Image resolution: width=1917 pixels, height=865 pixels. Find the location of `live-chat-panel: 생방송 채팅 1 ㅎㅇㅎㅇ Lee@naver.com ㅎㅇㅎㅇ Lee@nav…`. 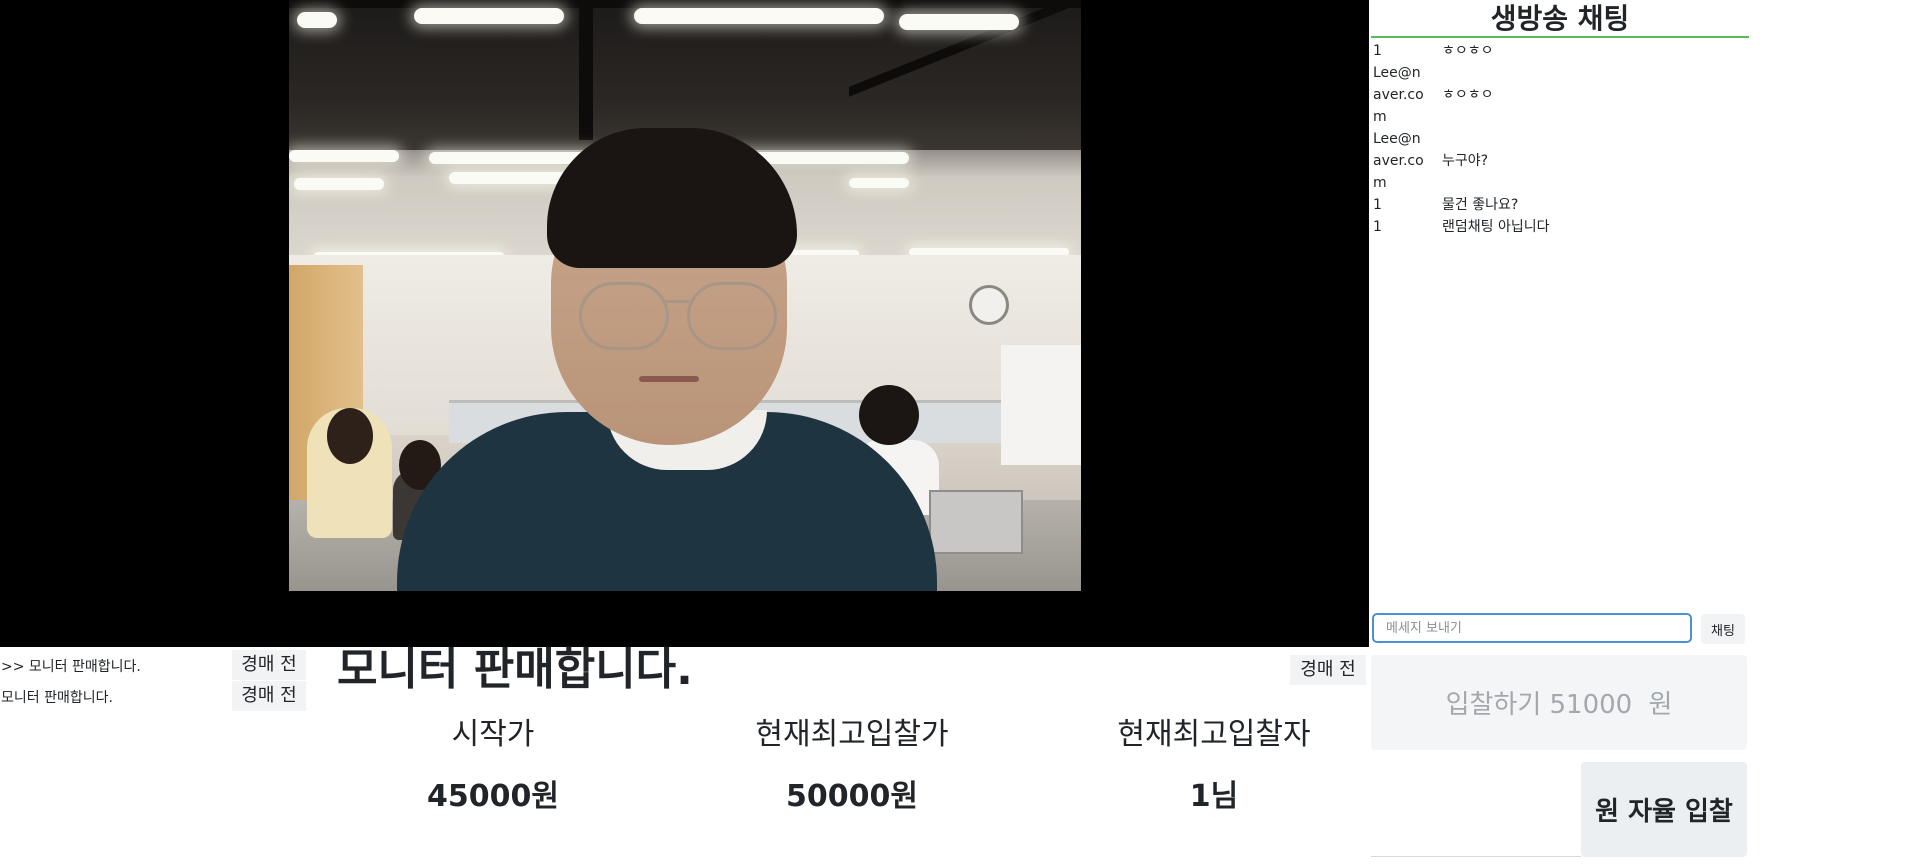

live-chat-panel: 생방송 채팅 1 ㅎㅇㅎㅇ Lee@naver.com ㅎㅇㅎㅇ Lee@nav… is located at coordinates (1560, 323).